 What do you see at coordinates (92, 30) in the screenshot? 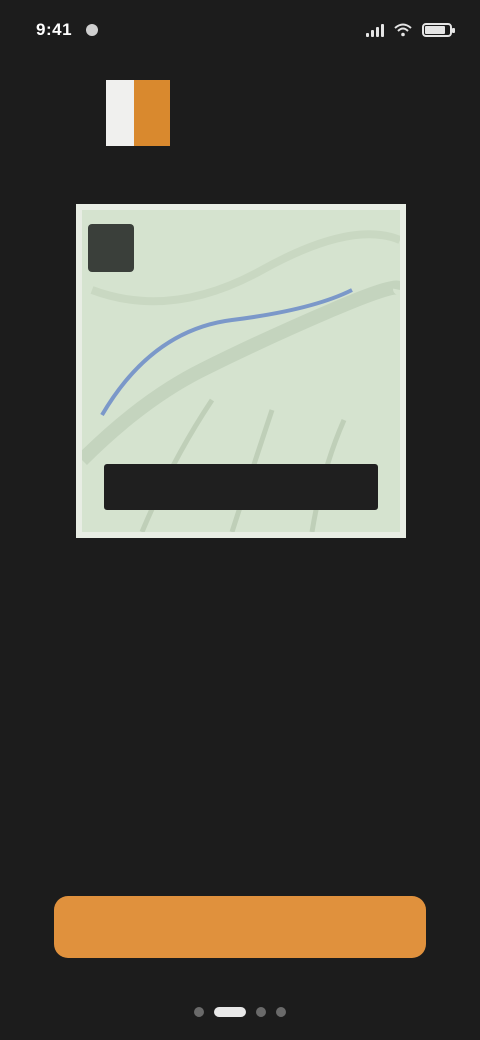
I see `notification-dot-icon` at bounding box center [92, 30].